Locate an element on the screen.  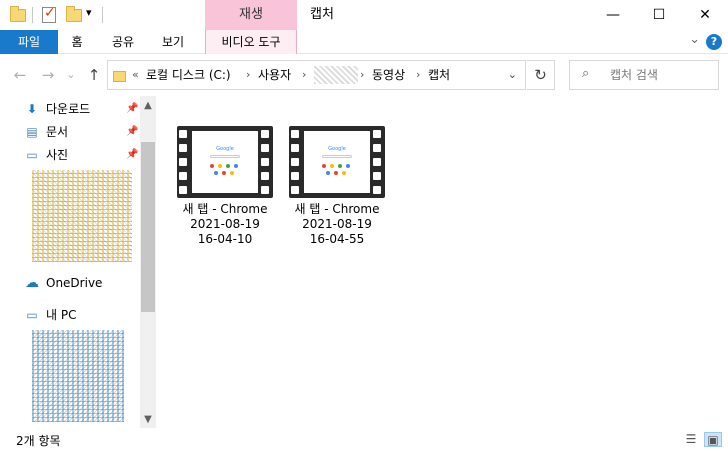
file-item: Google 새 탭 - Chrome 2021-08-19 16-04-55 is located at coordinates (337, 186).